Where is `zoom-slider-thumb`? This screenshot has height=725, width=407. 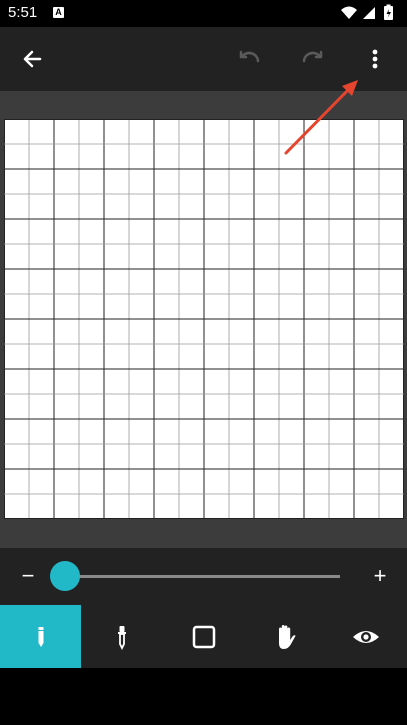 zoom-slider-thumb is located at coordinates (65, 576).